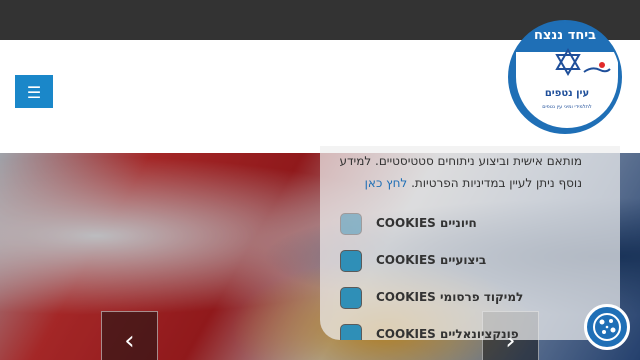 The width and height of the screenshot is (640, 360). Describe the element at coordinates (568, 62) in the screenshot. I see `star-of-david-icon` at that location.